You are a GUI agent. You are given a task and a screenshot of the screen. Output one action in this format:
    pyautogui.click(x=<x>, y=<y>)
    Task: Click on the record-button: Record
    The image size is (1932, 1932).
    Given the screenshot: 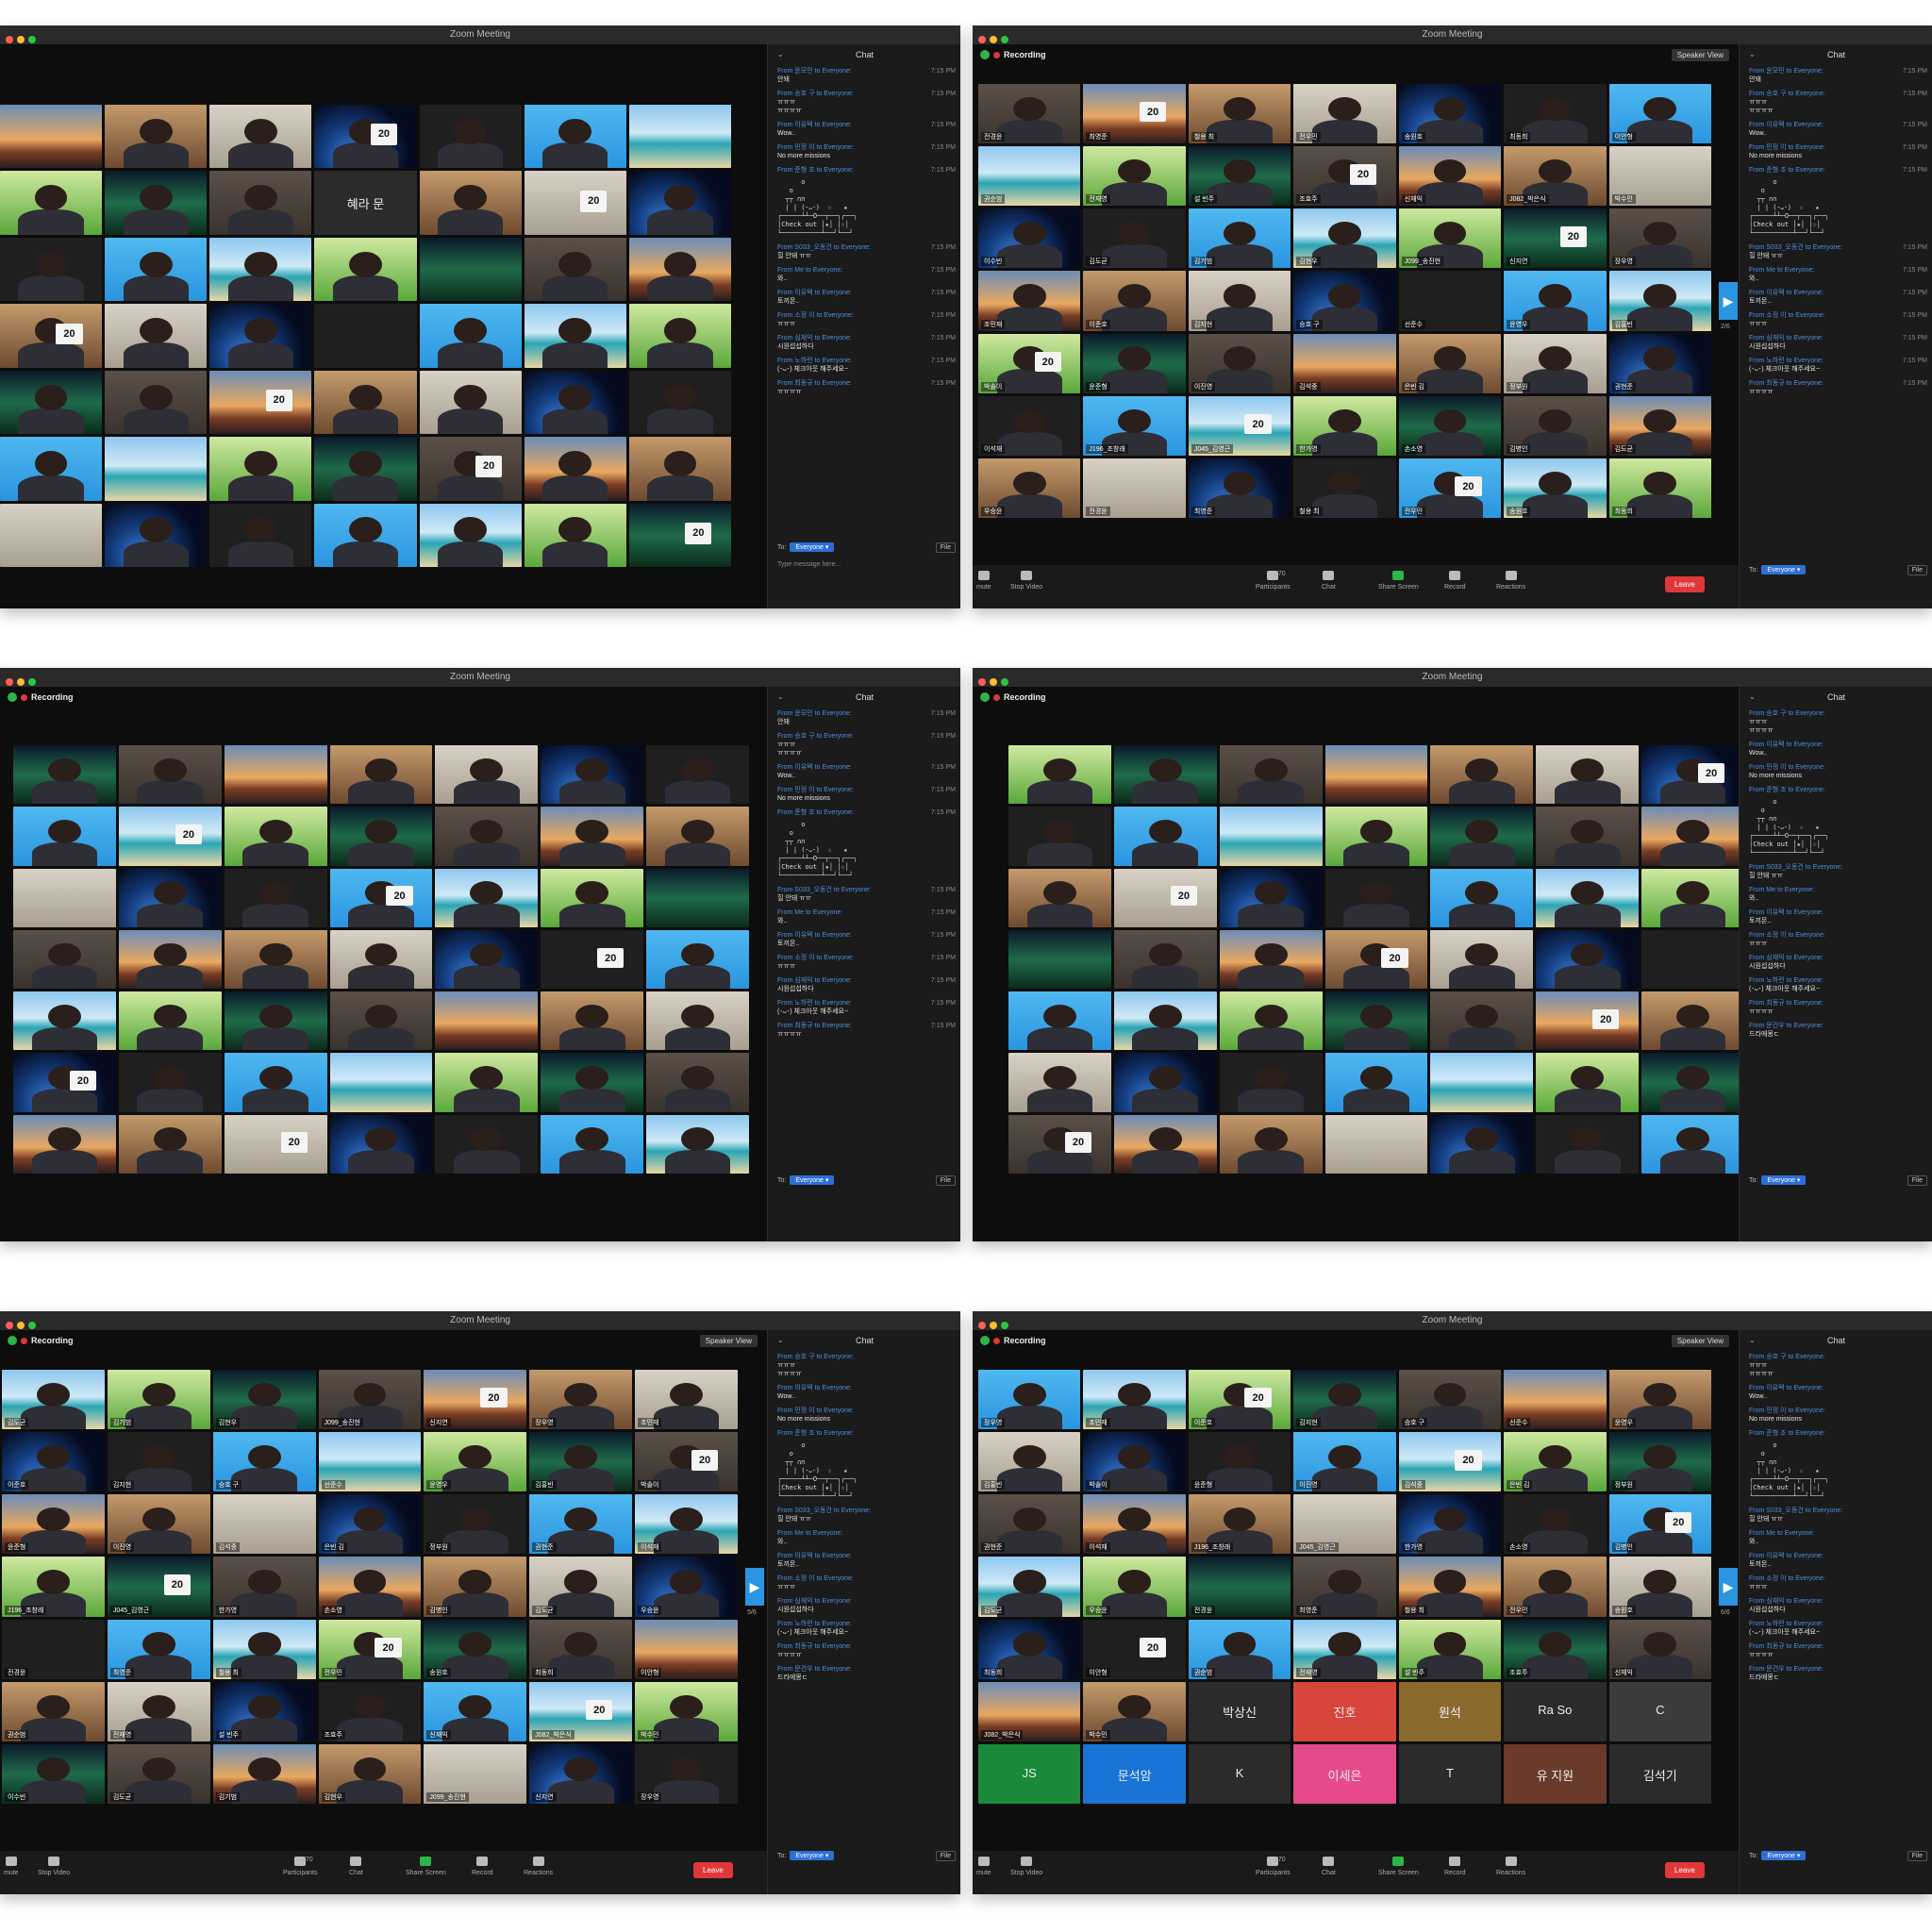 What is the action you would take?
    pyautogui.click(x=483, y=1866)
    